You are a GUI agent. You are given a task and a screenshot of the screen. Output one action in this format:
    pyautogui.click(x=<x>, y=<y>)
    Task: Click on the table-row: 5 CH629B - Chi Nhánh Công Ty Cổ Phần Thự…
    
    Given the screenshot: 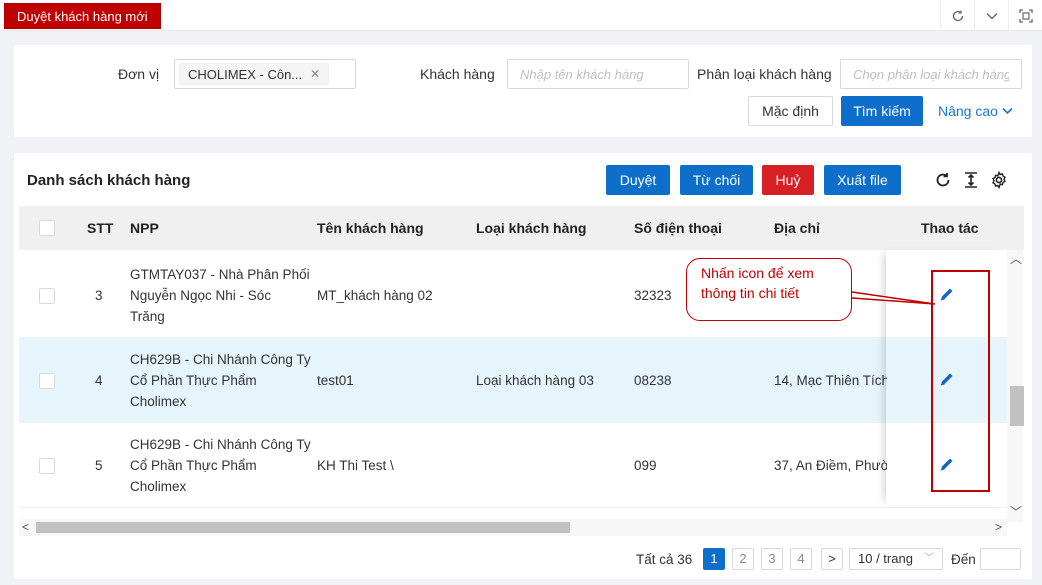 What is the action you would take?
    pyautogui.click(x=514, y=465)
    